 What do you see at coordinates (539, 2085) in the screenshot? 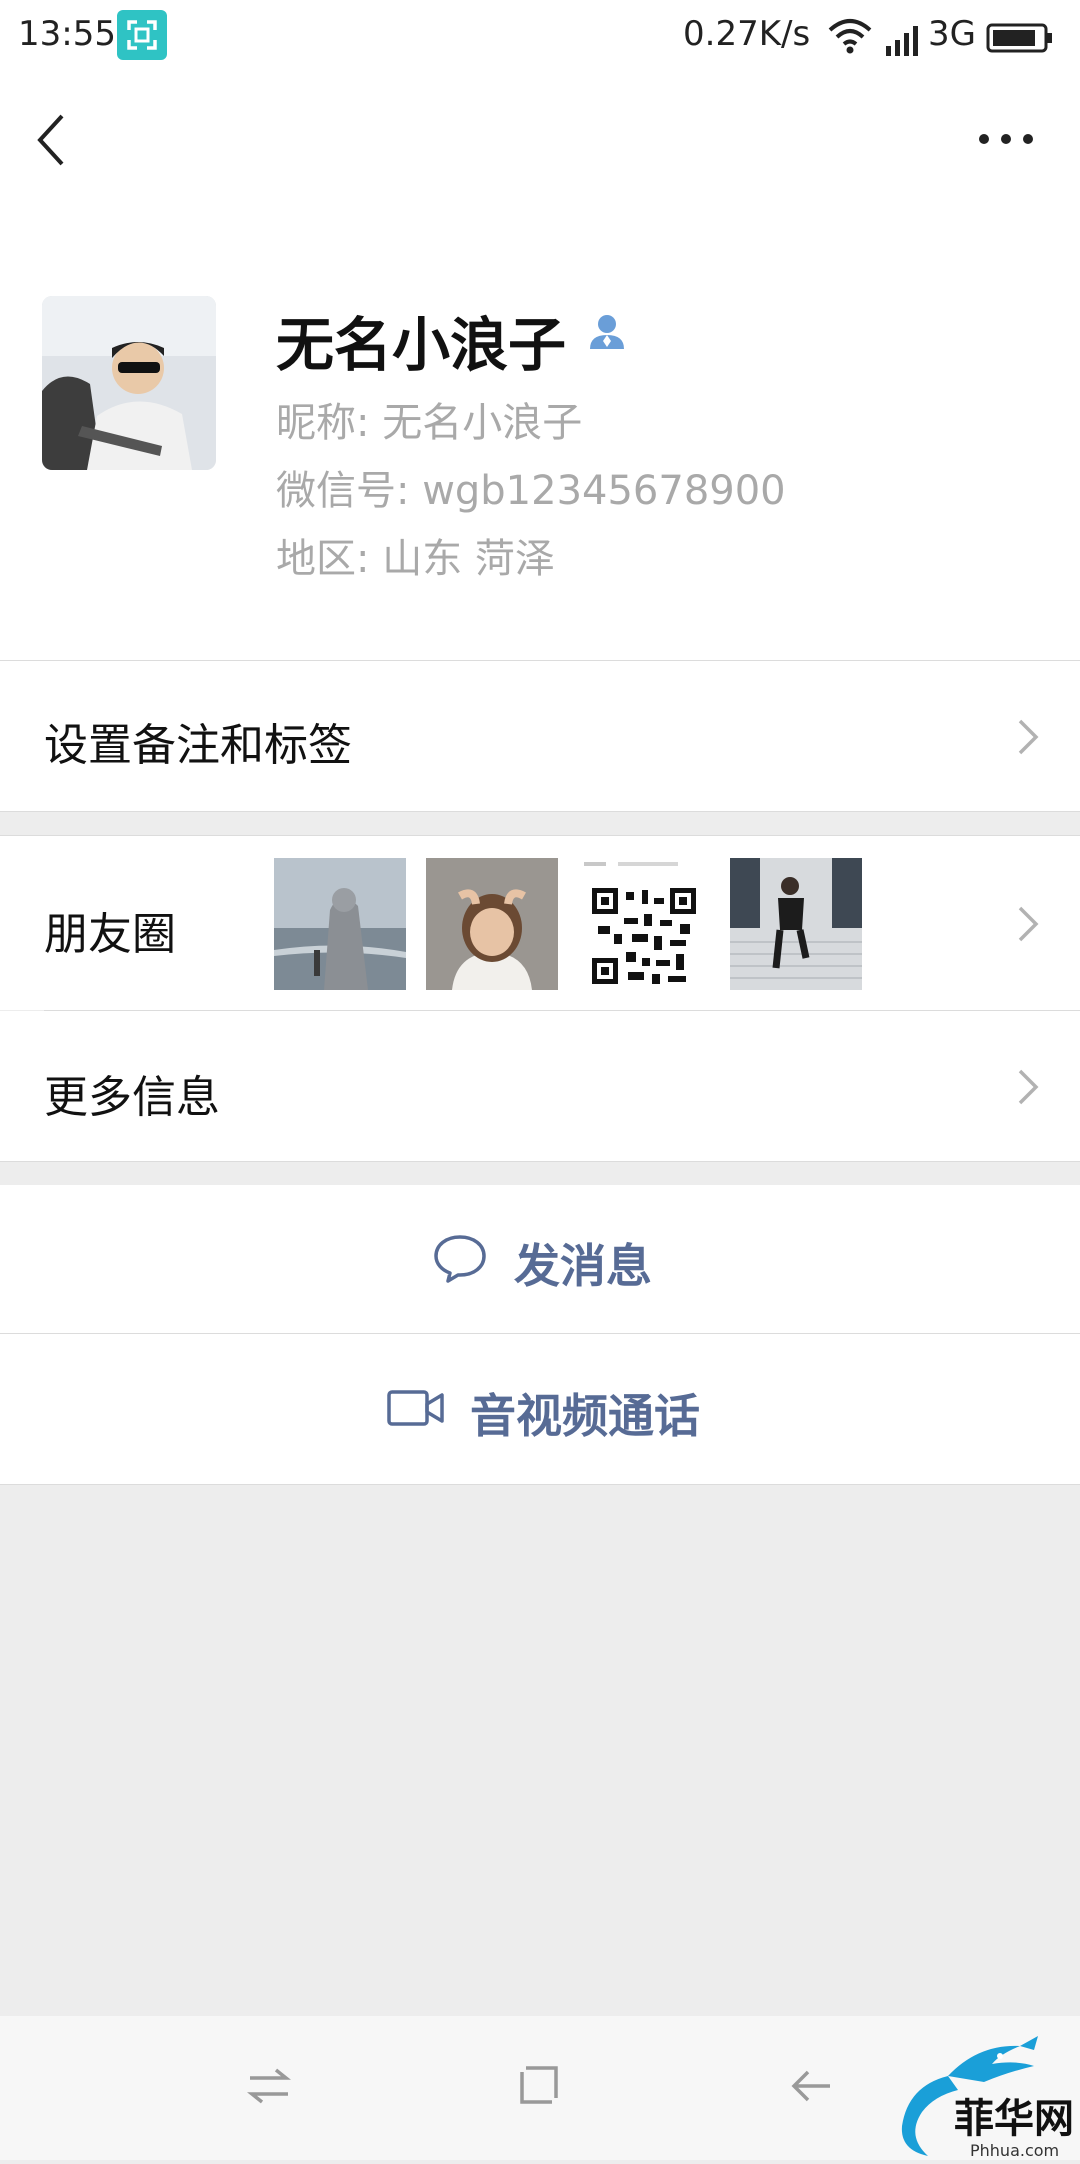
I see `home-icon` at bounding box center [539, 2085].